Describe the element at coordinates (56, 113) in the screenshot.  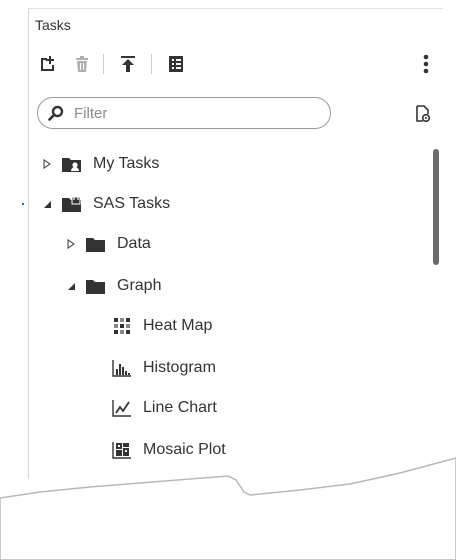
I see `search-icon` at that location.